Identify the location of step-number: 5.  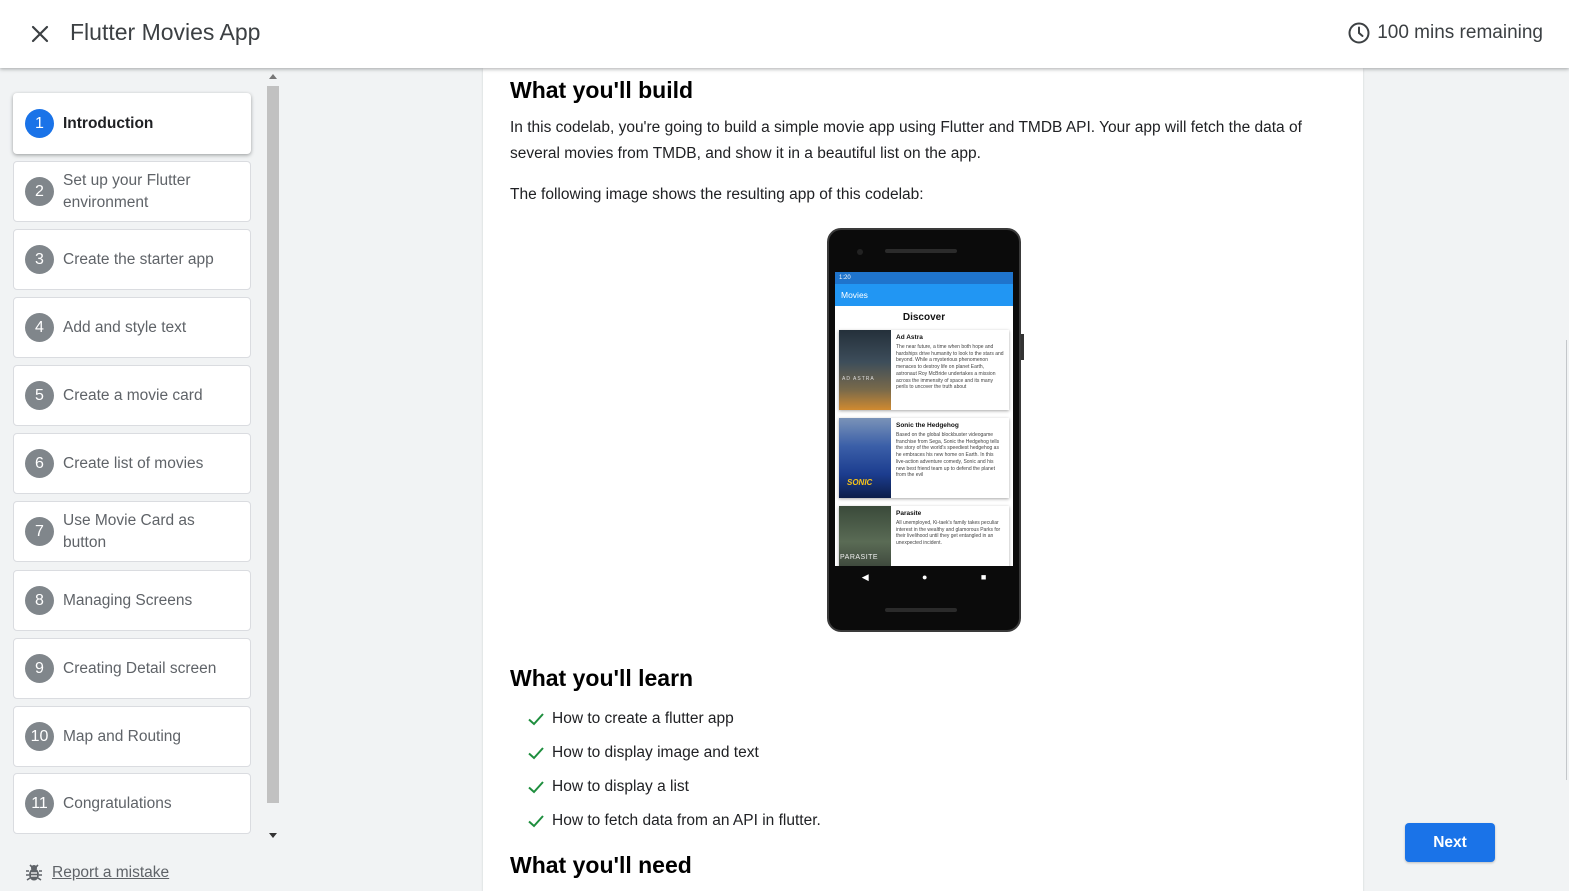
(39, 395).